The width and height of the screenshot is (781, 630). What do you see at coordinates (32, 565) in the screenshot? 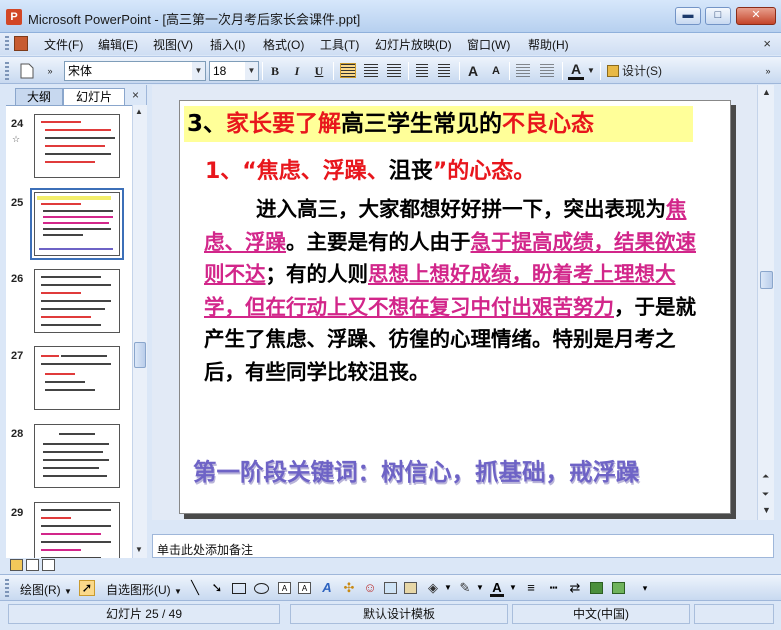
I see `slide-sorter-view-icon` at bounding box center [32, 565].